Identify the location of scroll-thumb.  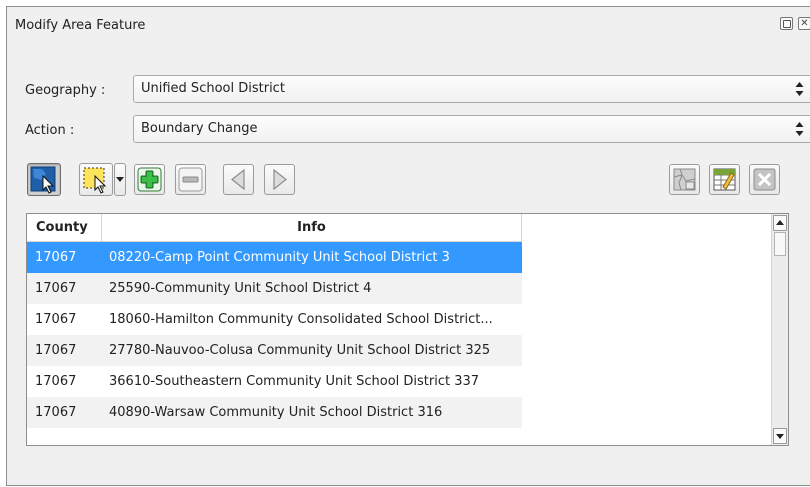
(780, 244).